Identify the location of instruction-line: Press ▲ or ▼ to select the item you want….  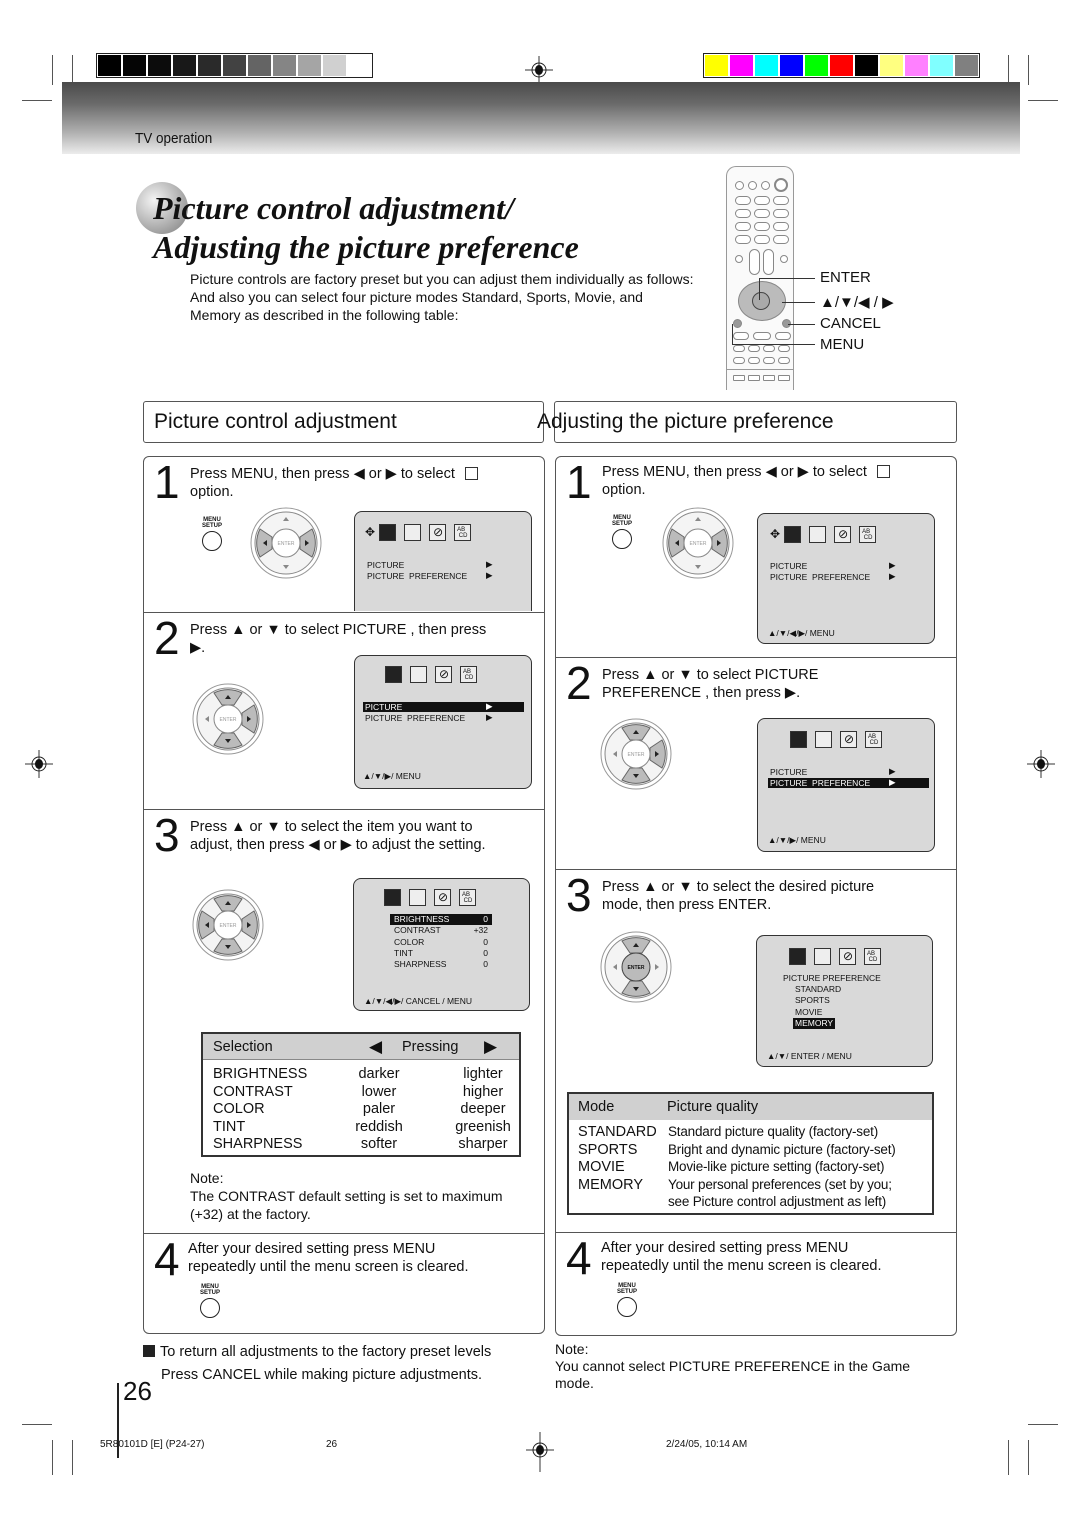
(331, 827).